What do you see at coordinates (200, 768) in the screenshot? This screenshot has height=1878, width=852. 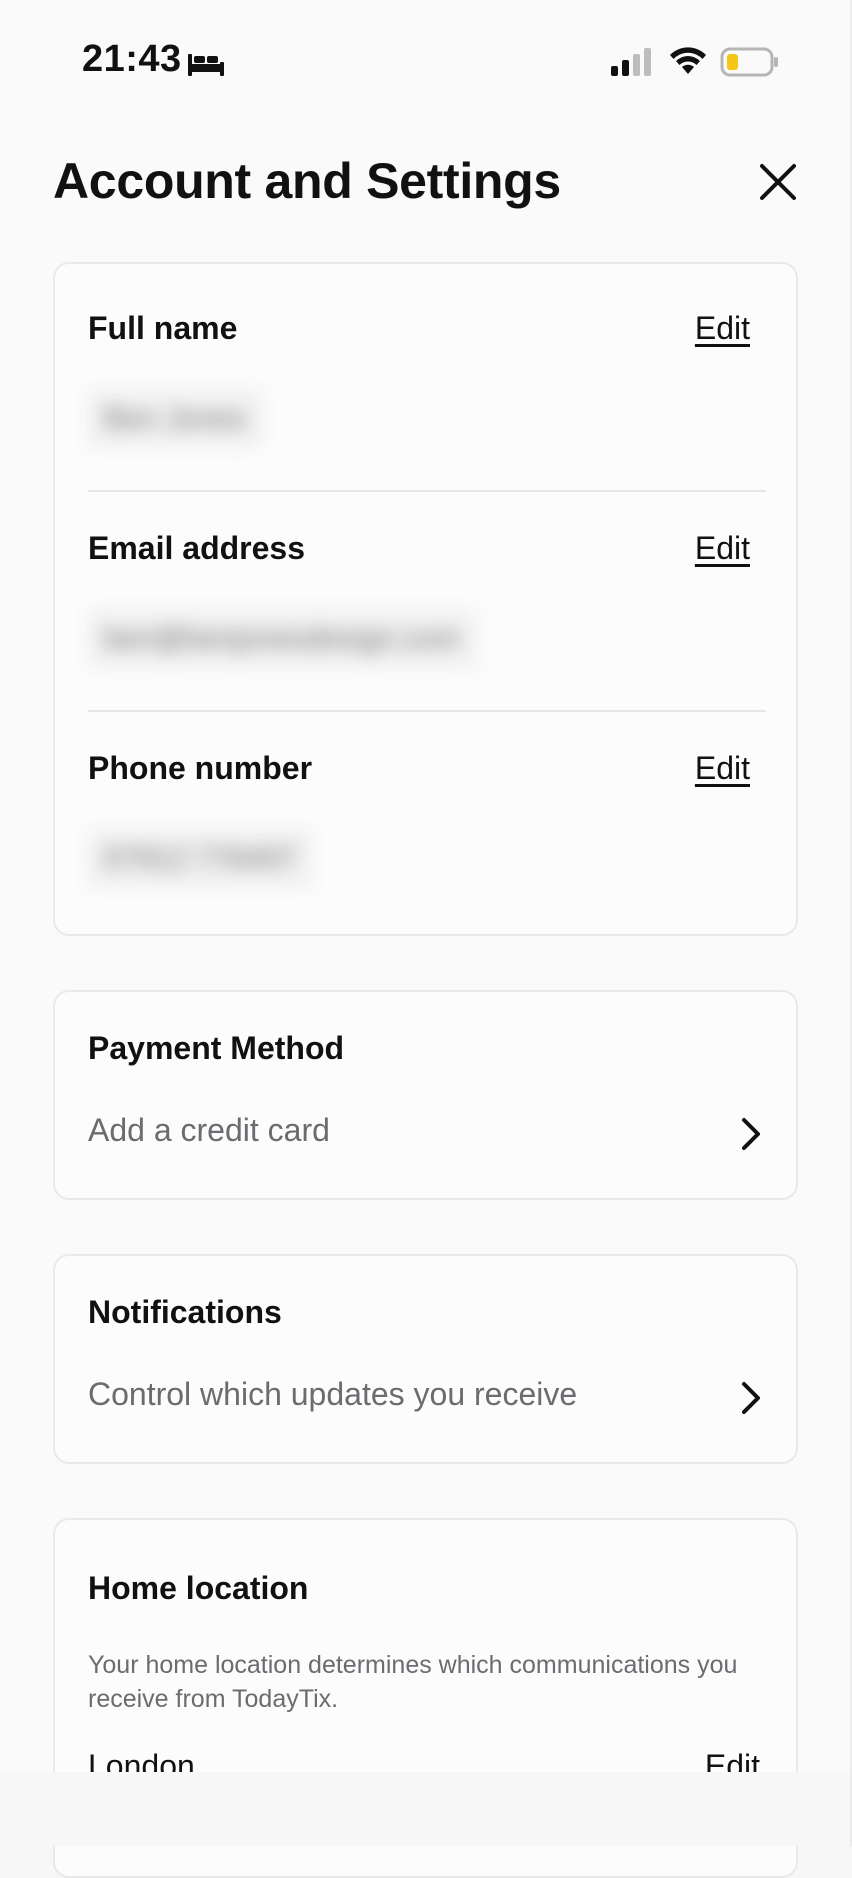 I see `phone-label: Phone number` at bounding box center [200, 768].